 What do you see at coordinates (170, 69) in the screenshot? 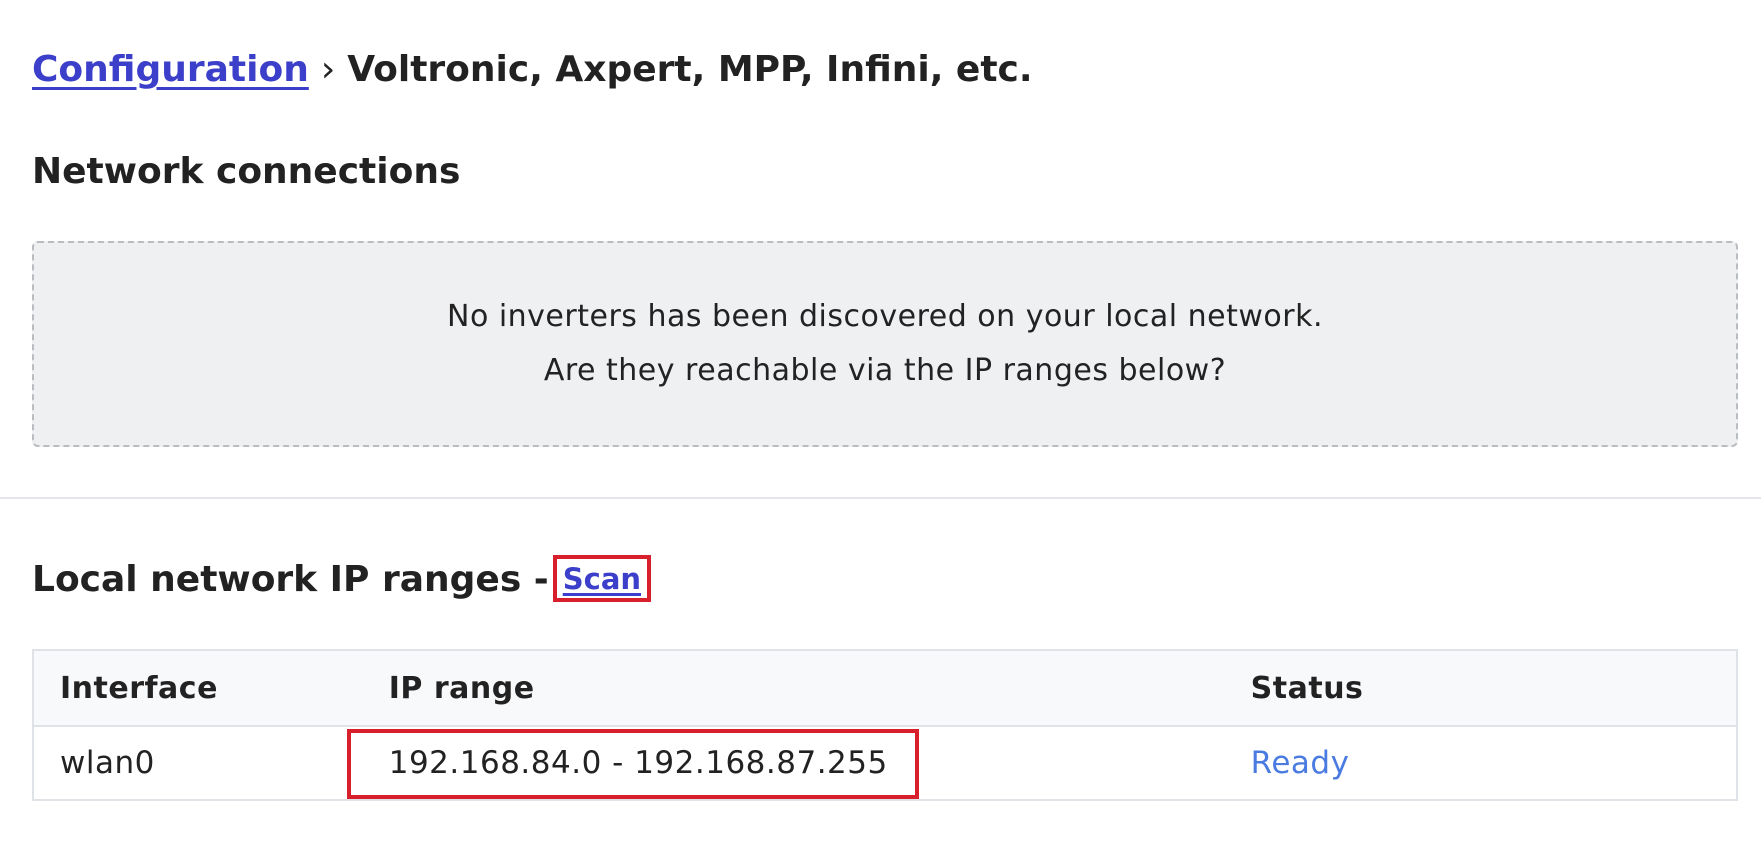
I see `breadcrumb-configuration-link: Configuration` at bounding box center [170, 69].